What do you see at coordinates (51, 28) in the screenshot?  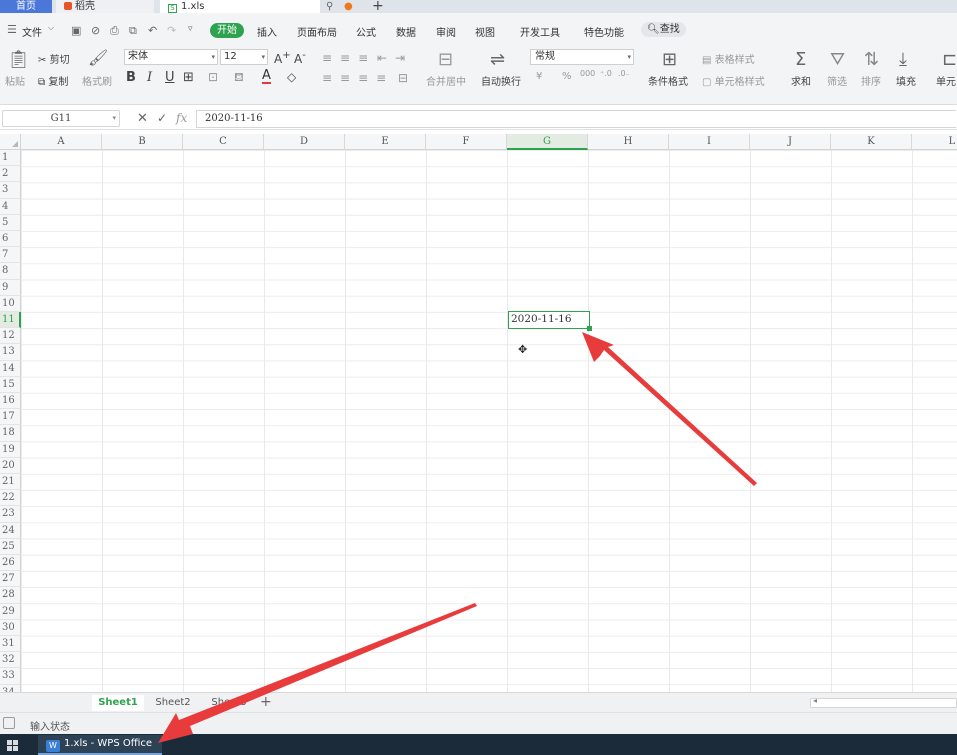 I see `chevron-down-icon: ⌵` at bounding box center [51, 28].